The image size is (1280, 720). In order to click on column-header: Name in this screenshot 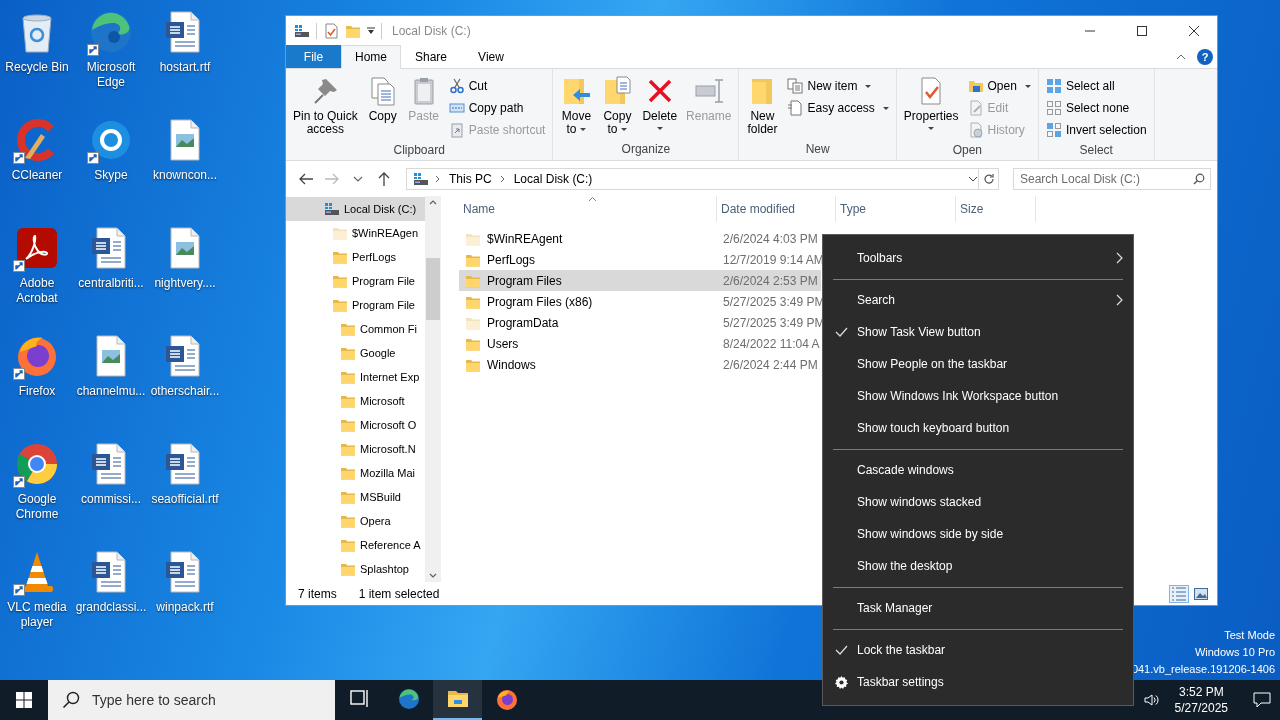, I will do `click(588, 209)`.